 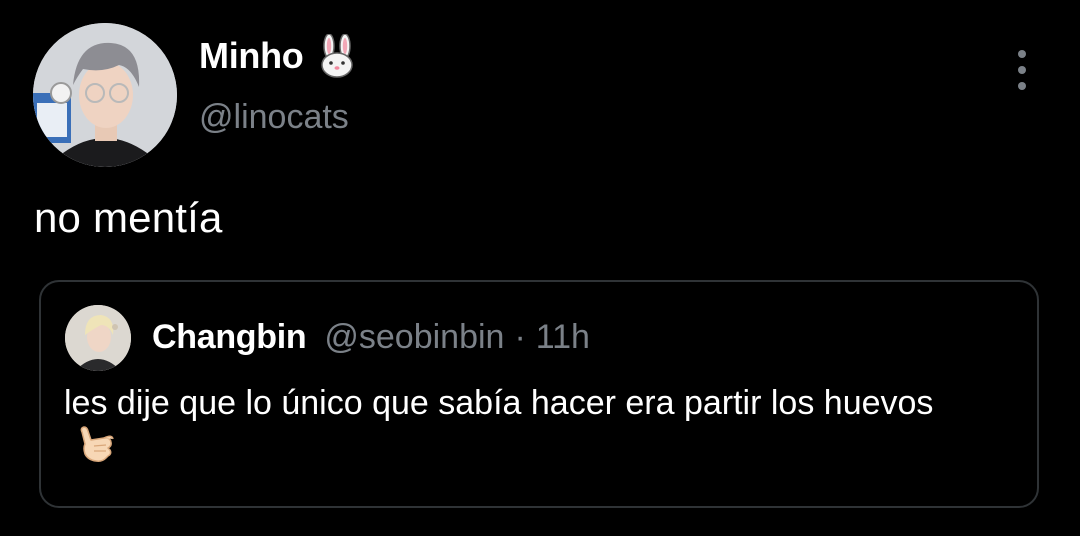 I want to click on quoted-author-avatar, so click(x=98, y=338).